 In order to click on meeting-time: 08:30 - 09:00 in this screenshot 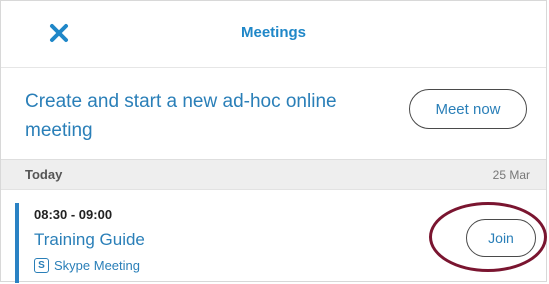, I will do `click(73, 214)`.